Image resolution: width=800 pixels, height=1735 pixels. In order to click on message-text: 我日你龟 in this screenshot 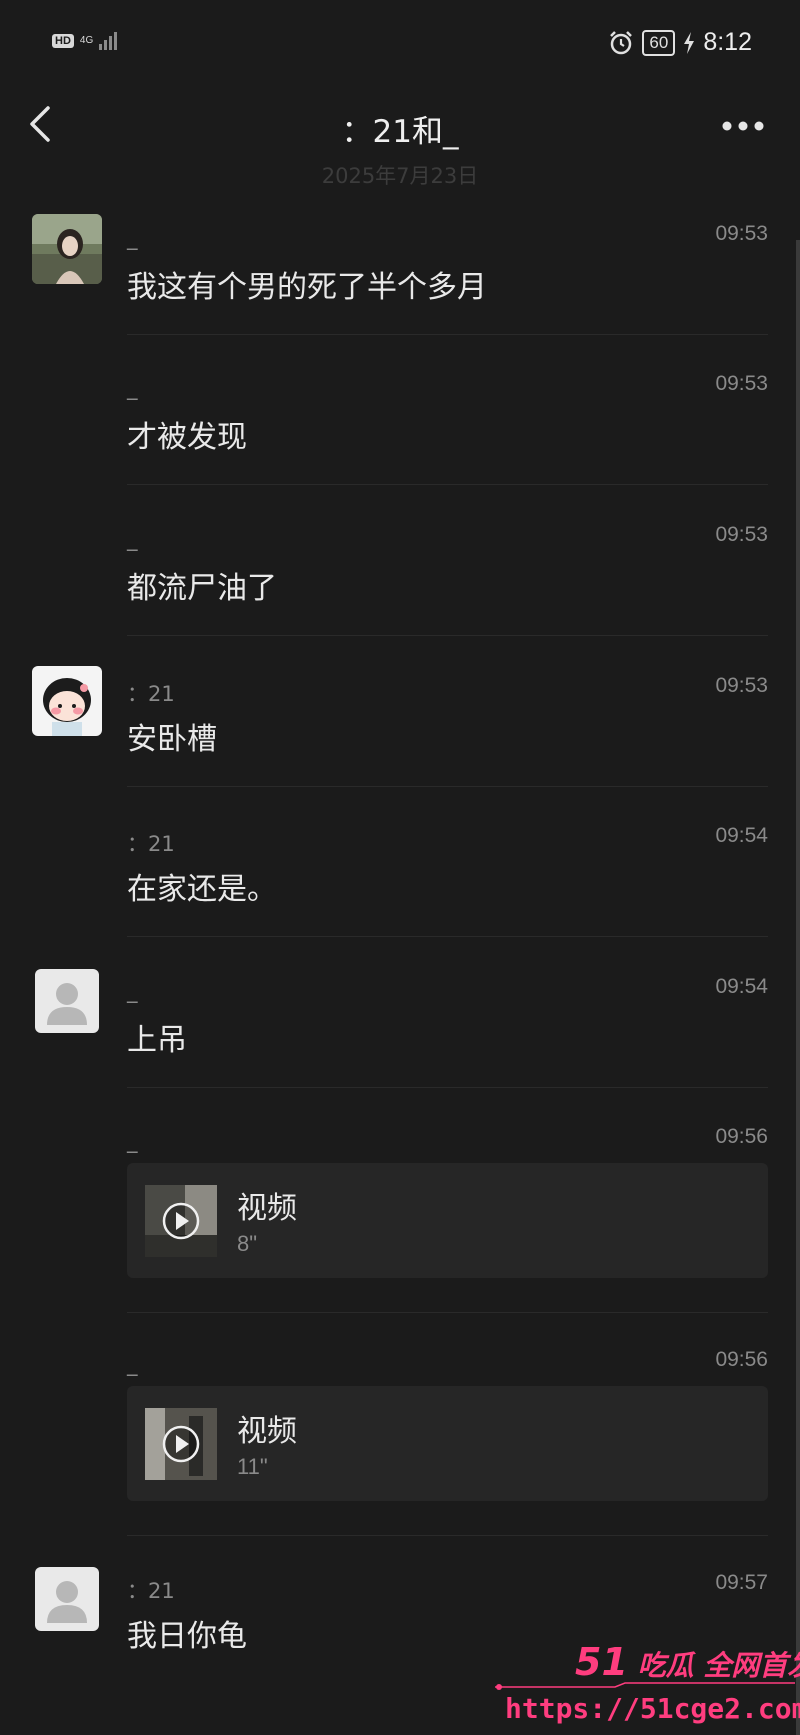, I will do `click(187, 1636)`.